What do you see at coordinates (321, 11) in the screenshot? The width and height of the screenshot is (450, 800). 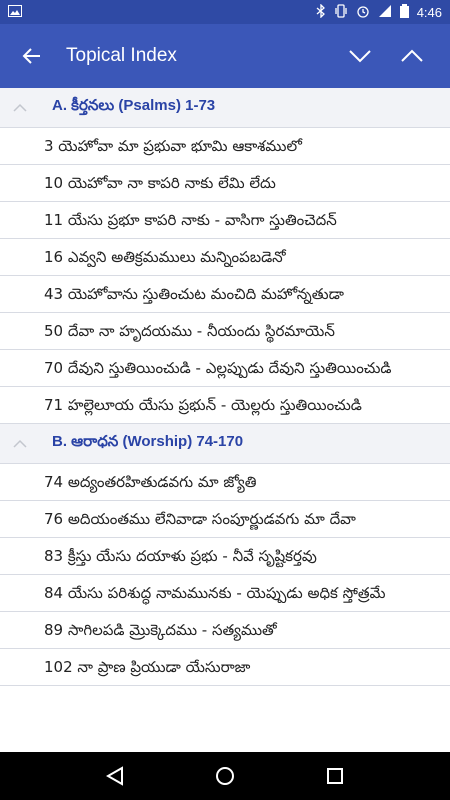 I see `bluetooth-icon` at bounding box center [321, 11].